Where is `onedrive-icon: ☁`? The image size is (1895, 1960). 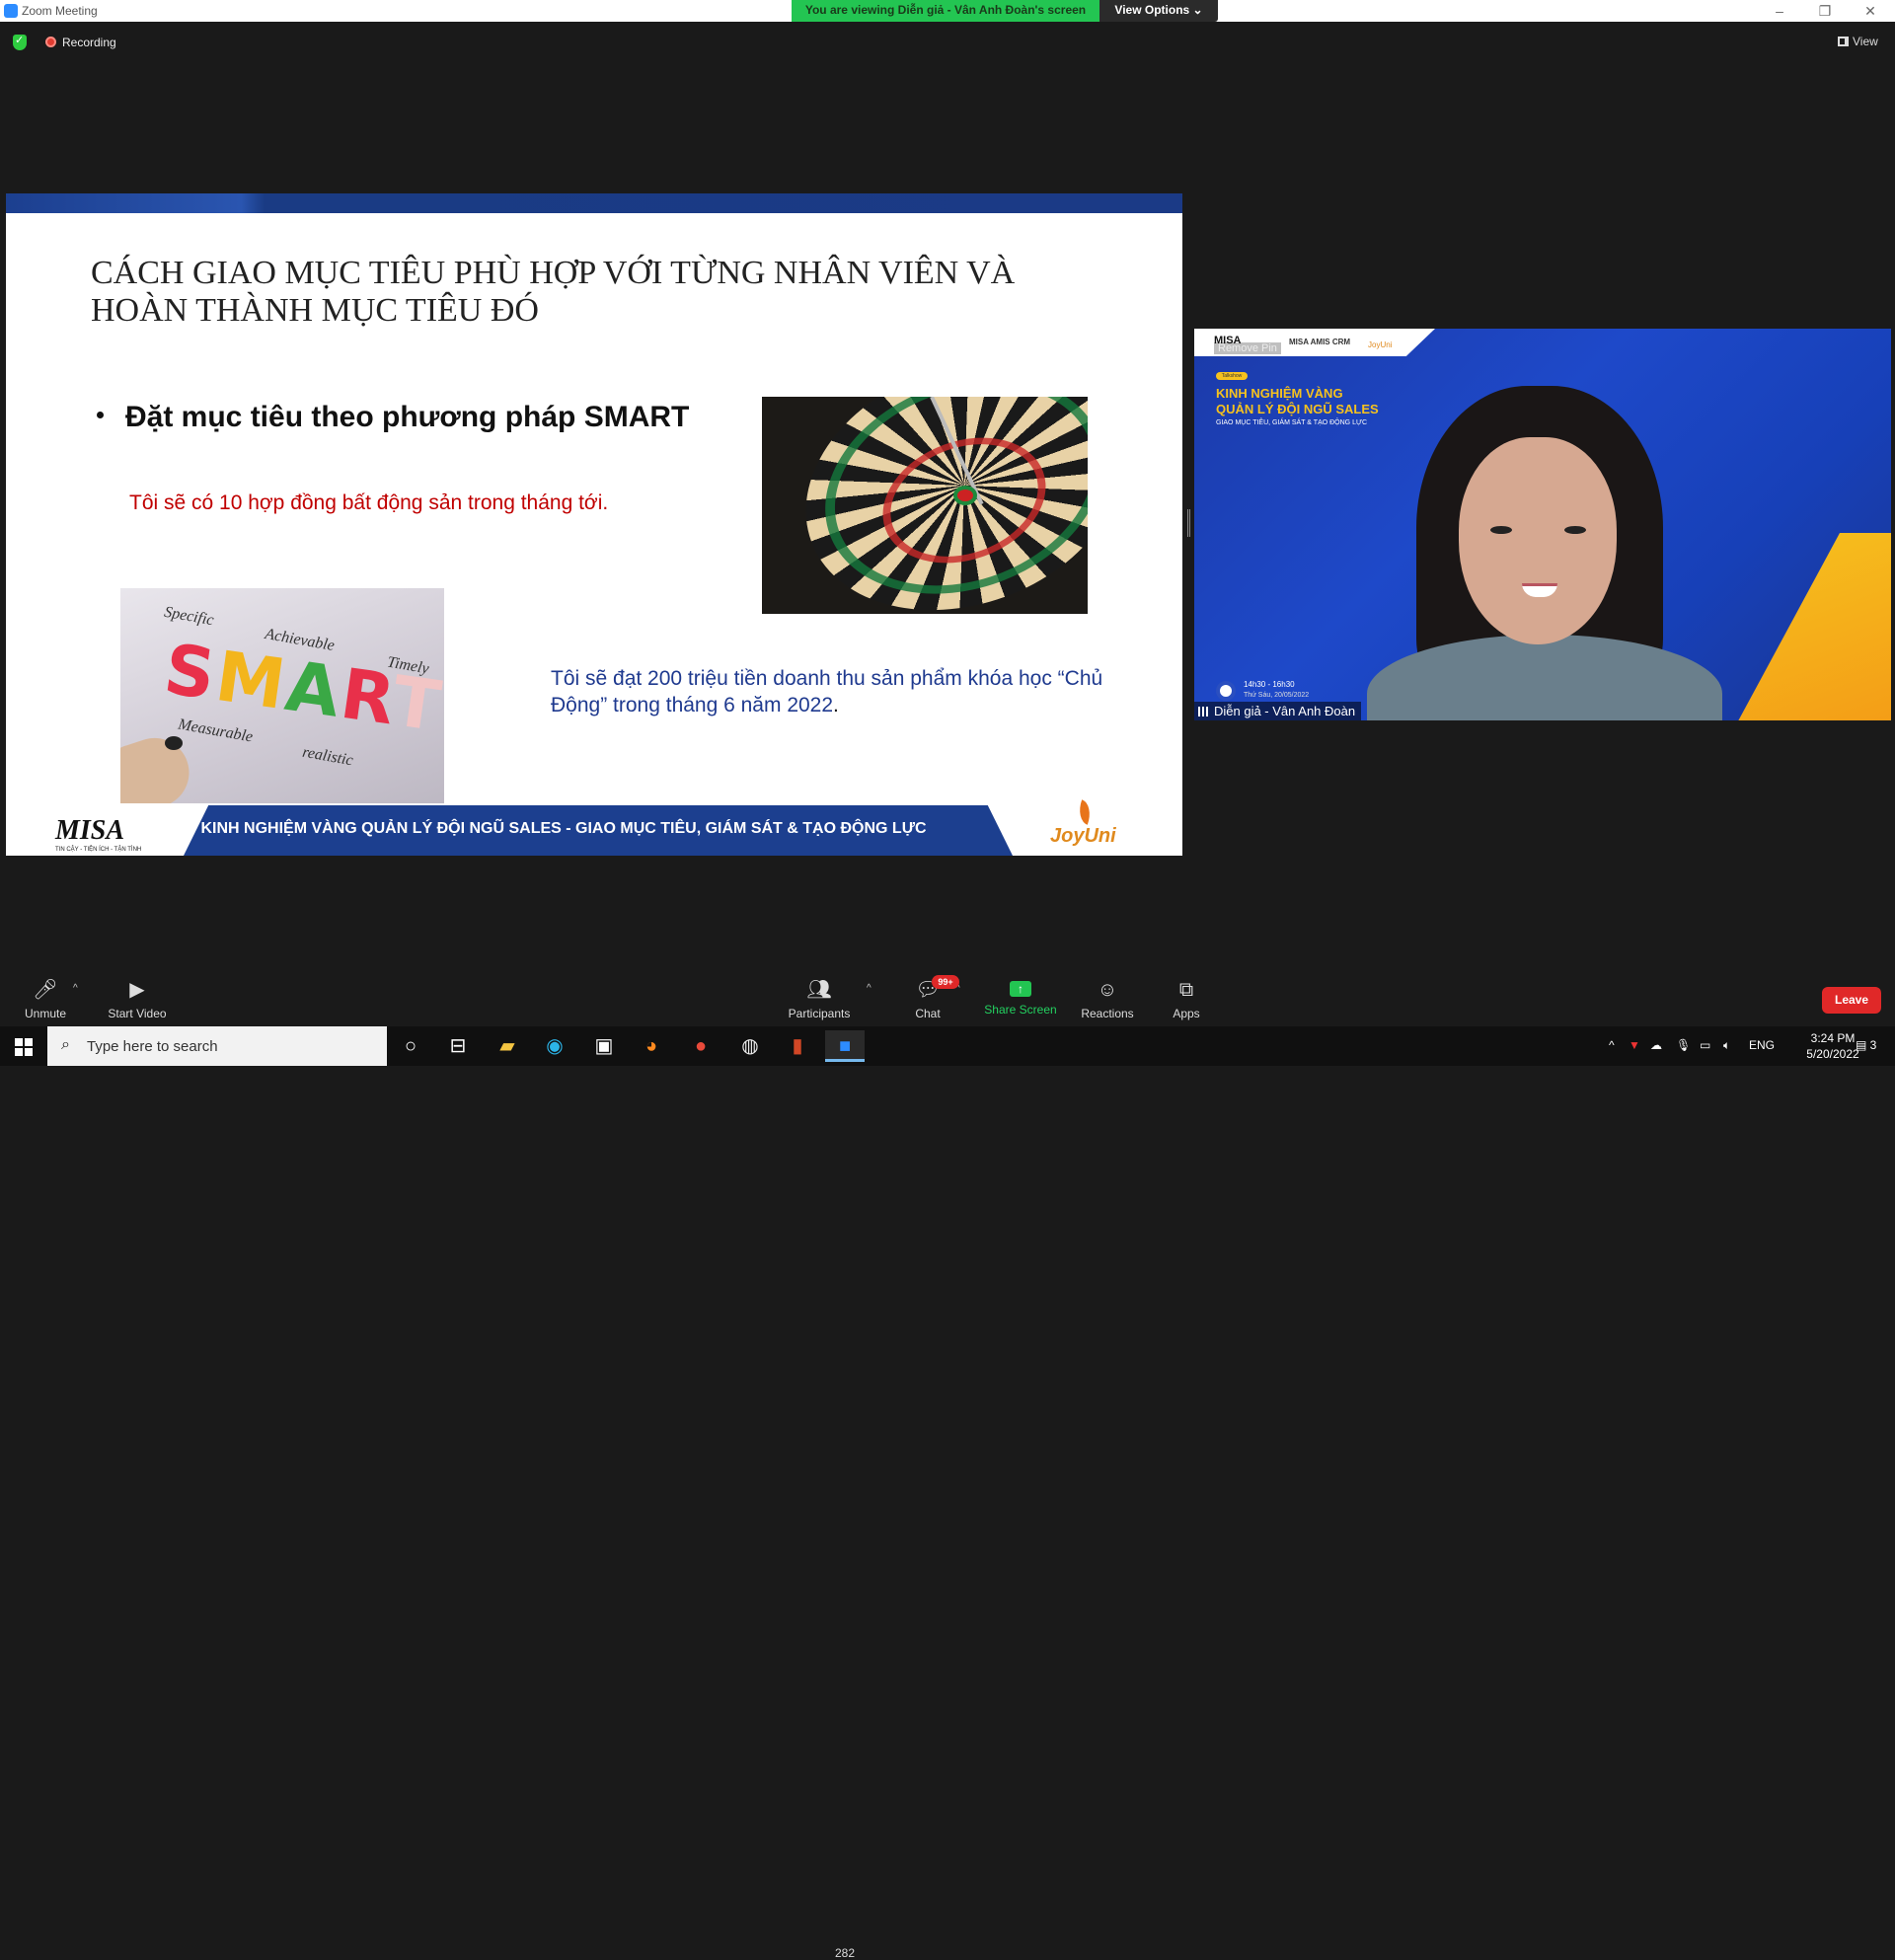
onedrive-icon: ☁ is located at coordinates (1656, 1045).